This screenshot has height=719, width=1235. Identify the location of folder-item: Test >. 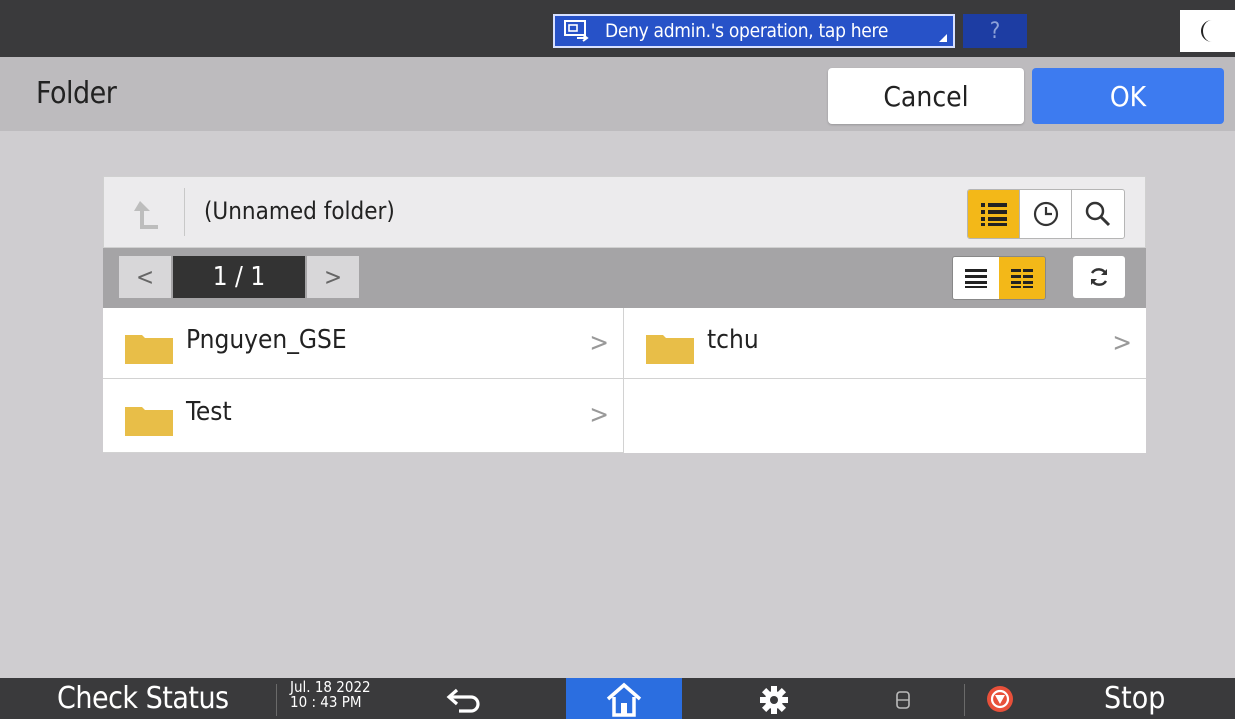
(363, 416).